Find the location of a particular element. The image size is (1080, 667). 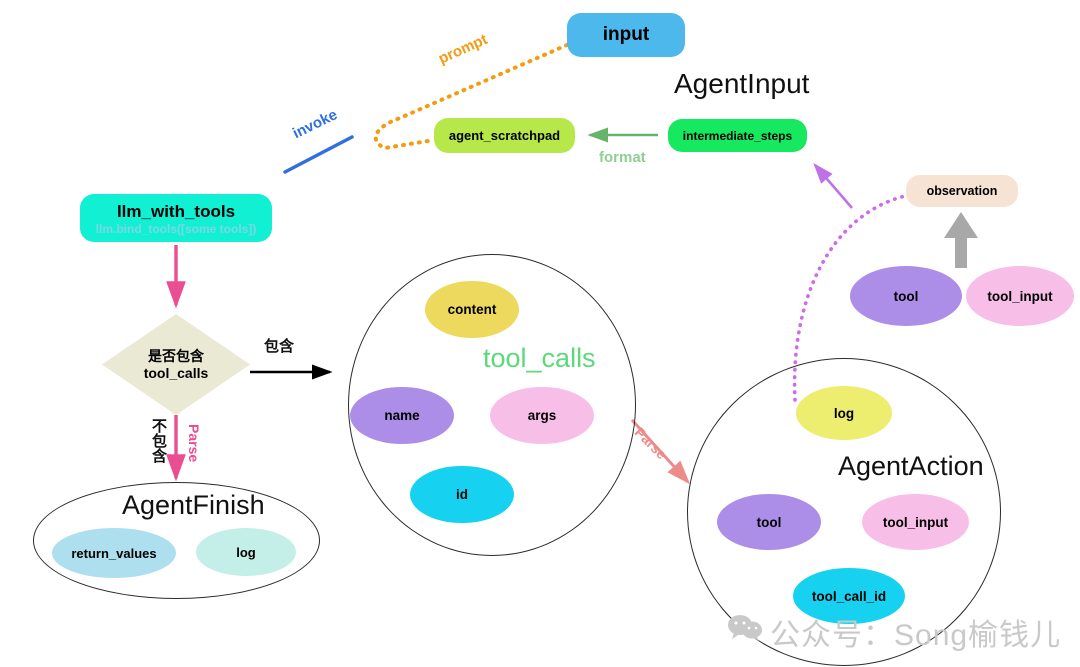

node-tool-top: tool is located at coordinates (906, 296).